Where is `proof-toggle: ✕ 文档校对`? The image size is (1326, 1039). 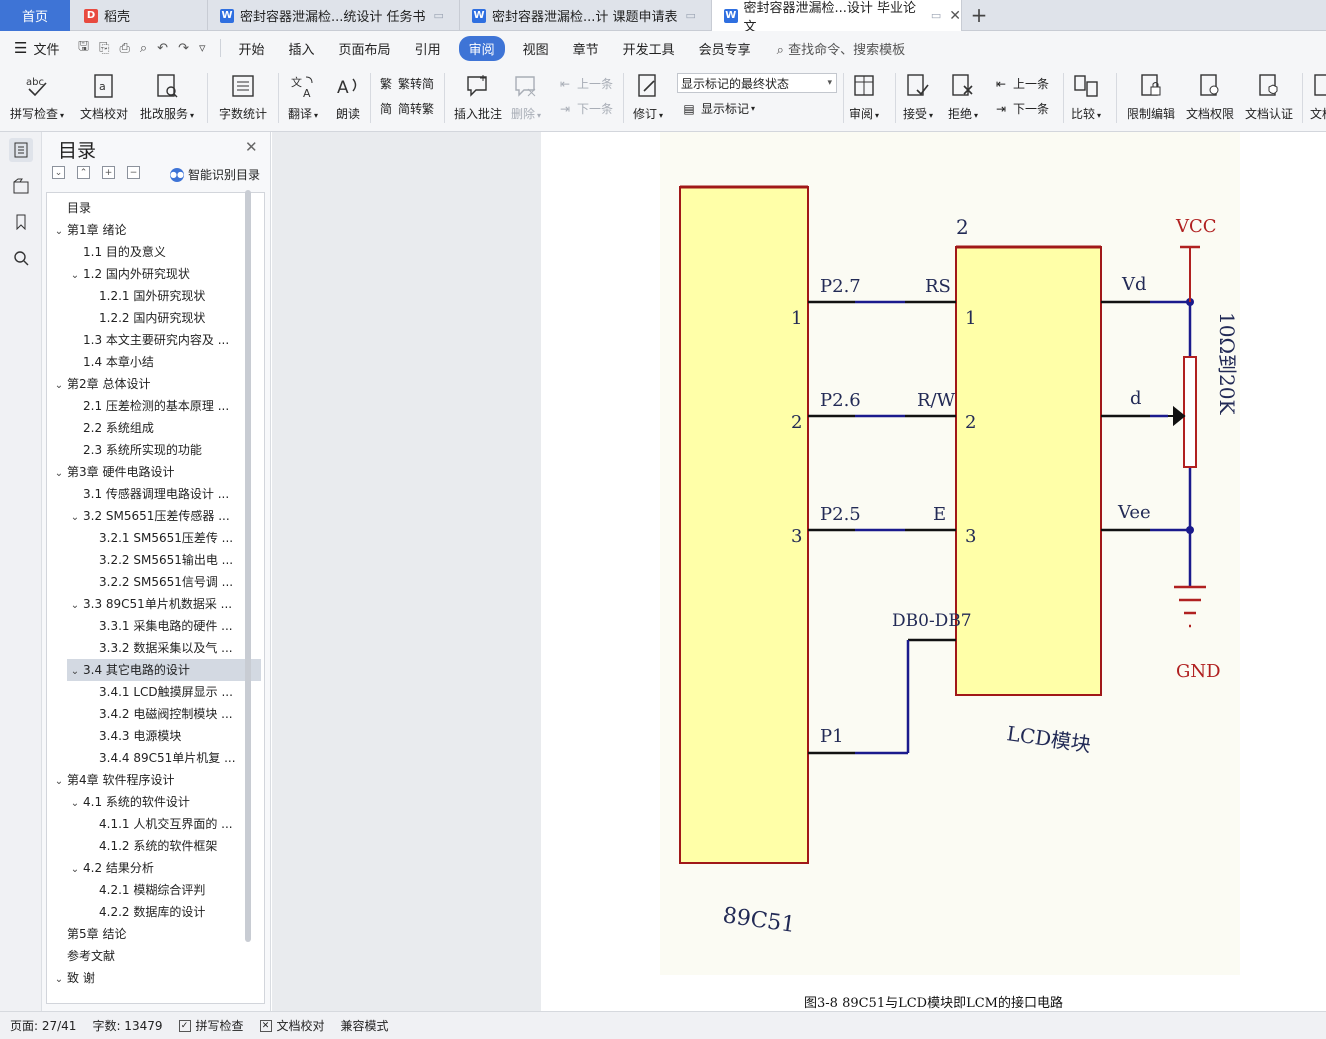 proof-toggle: ✕ 文档校对 is located at coordinates (292, 1025).